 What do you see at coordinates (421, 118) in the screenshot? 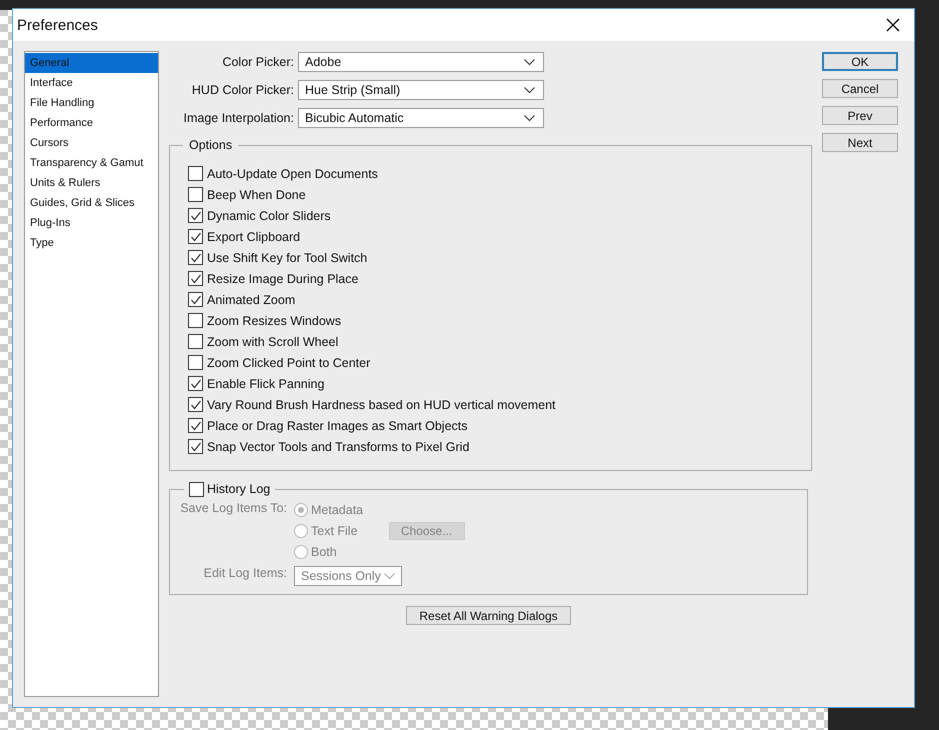
I see `dropdown: Bicubic Automatic` at bounding box center [421, 118].